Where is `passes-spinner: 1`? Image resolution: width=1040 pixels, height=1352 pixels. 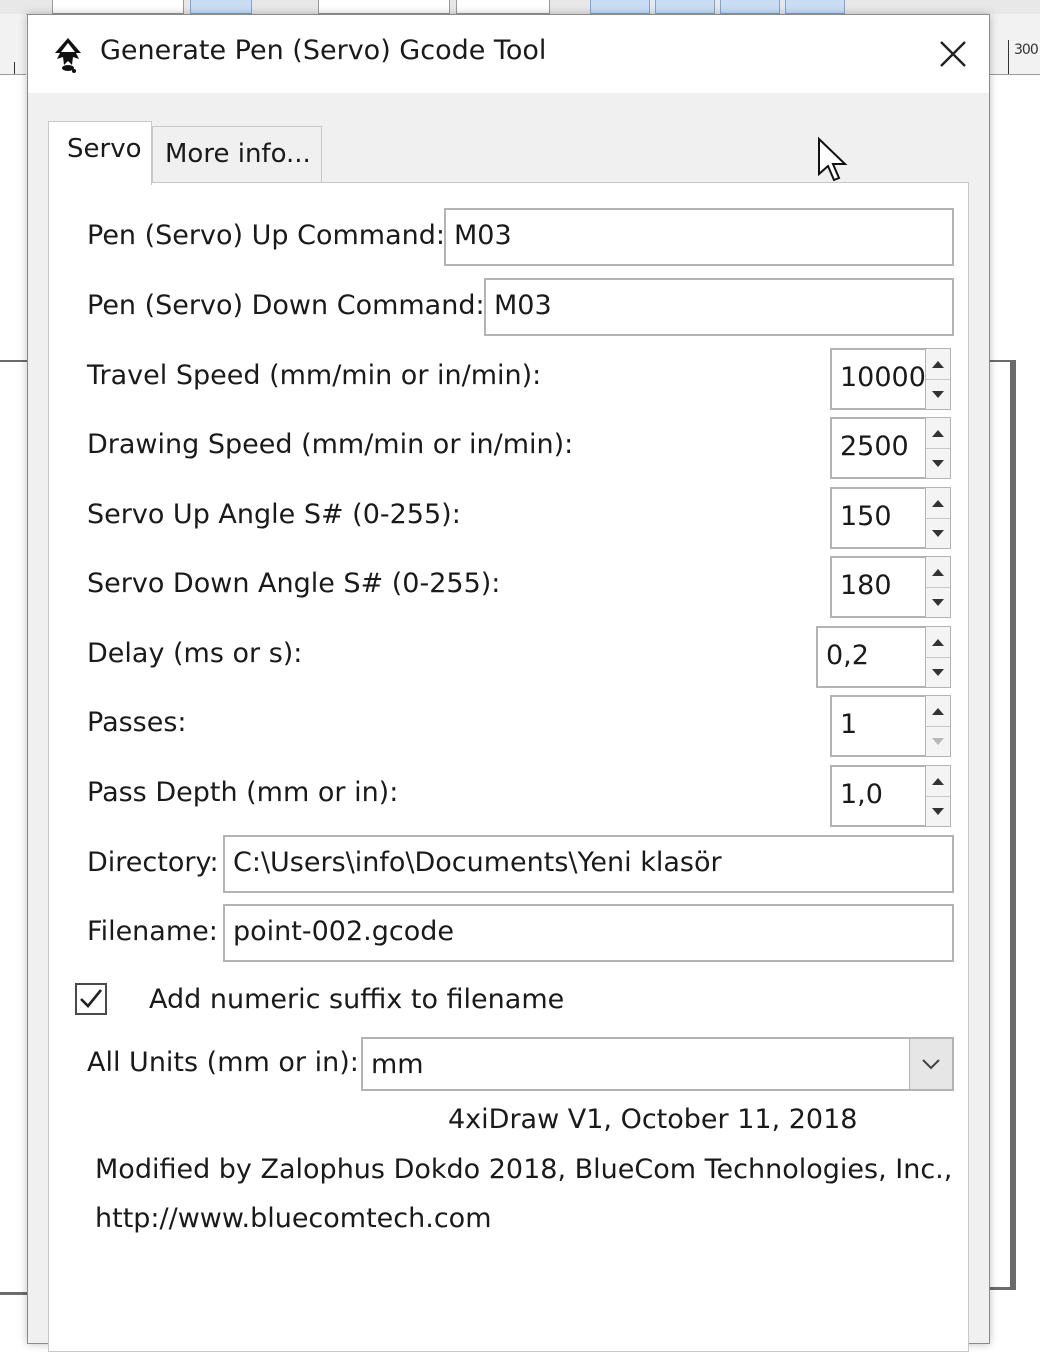
passes-spinner: 1 is located at coordinates (891, 726).